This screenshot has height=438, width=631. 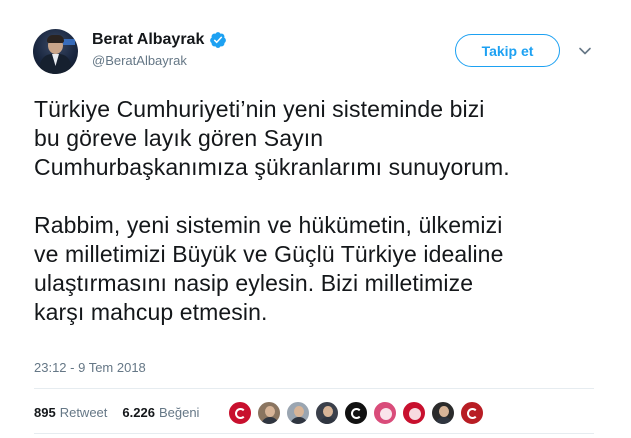 I want to click on liker-avatars, so click(x=358, y=413).